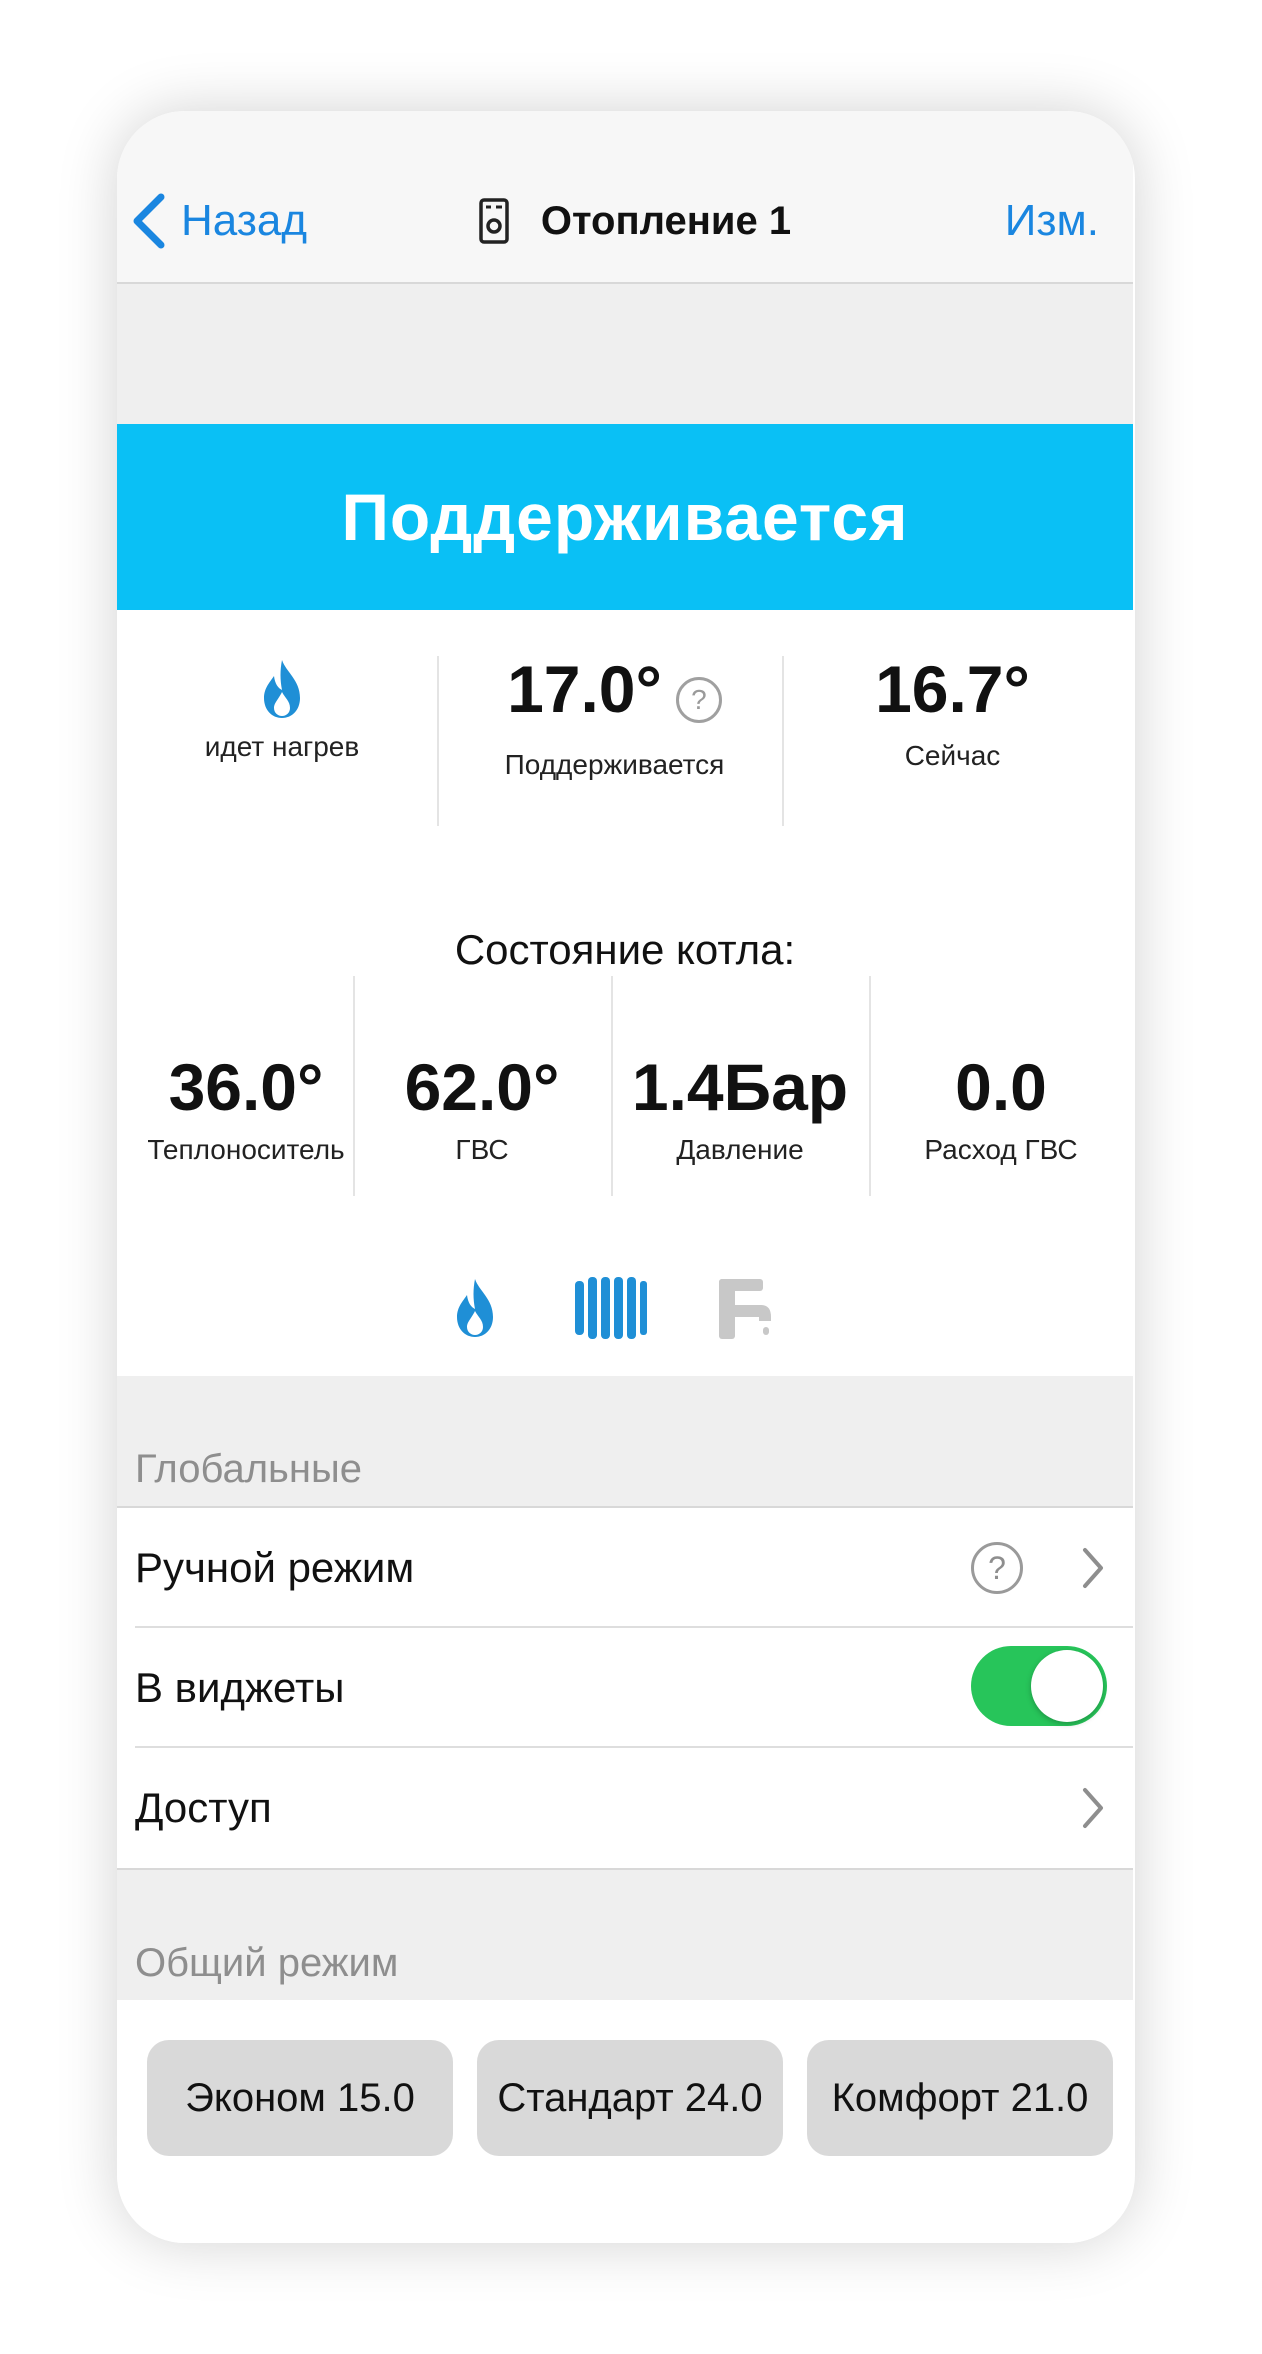 This screenshot has height=2354, width=1262. Describe the element at coordinates (282, 746) in the screenshot. I see `heating-label: идет нагрев` at that location.